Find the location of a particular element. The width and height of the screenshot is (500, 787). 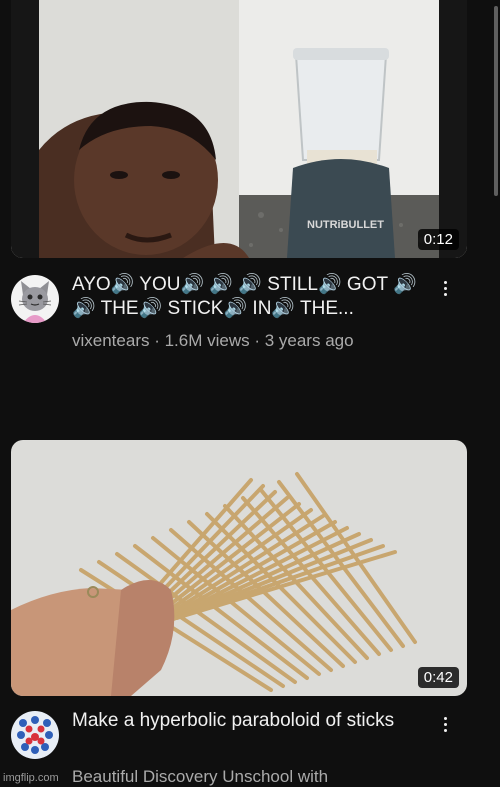

video-duration-badge: 0:12 is located at coordinates (438, 239).